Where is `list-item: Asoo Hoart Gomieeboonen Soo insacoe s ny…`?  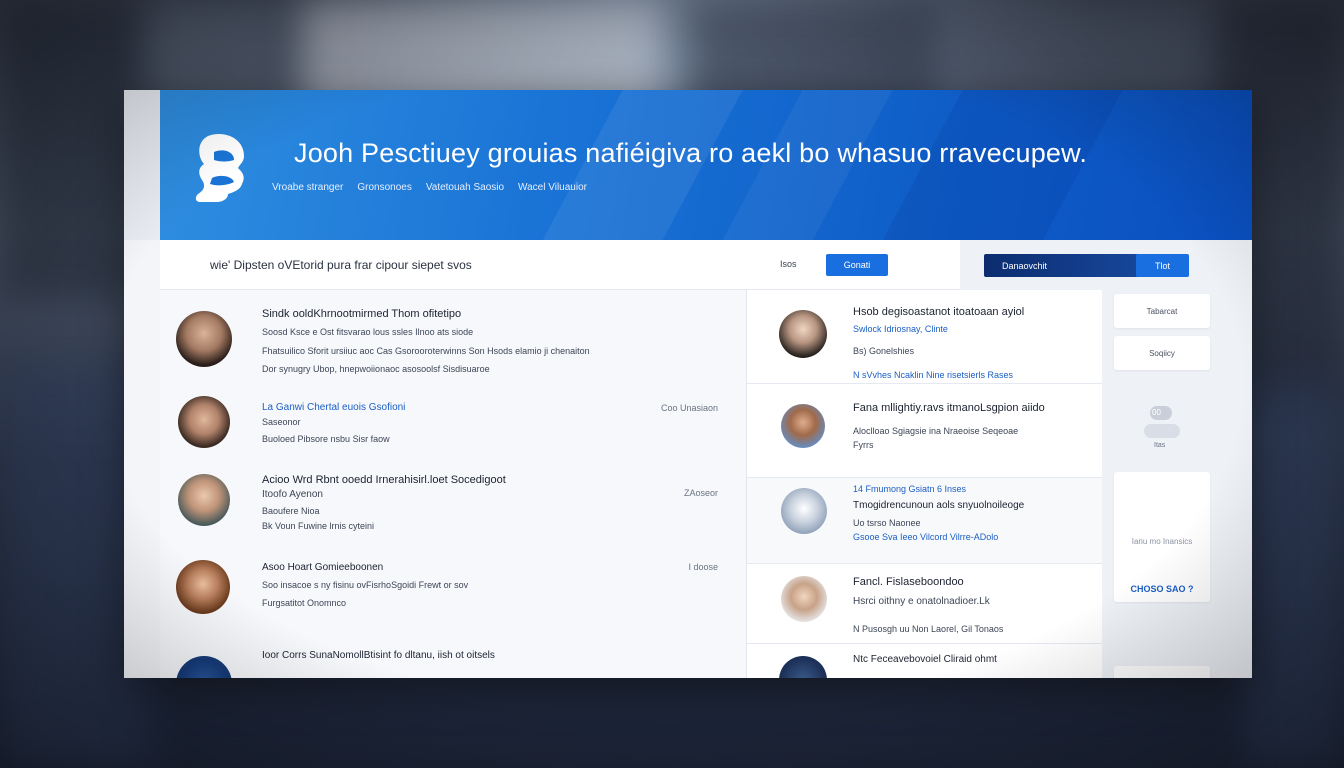
list-item: Asoo Hoart Gomieeboonen Soo insacoe s ny… is located at coordinates (453, 601).